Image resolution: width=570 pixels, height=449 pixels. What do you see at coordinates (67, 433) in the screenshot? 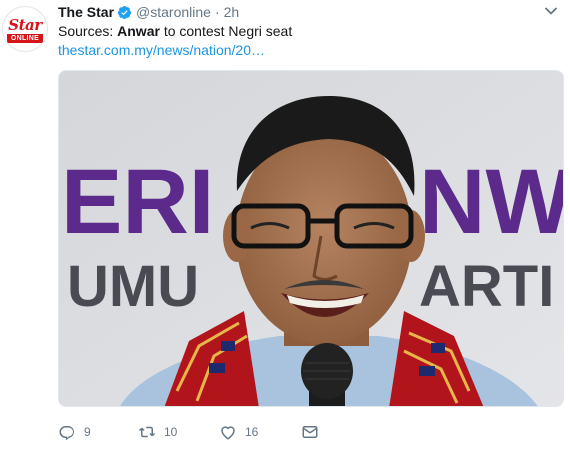
I see `reply-icon` at bounding box center [67, 433].